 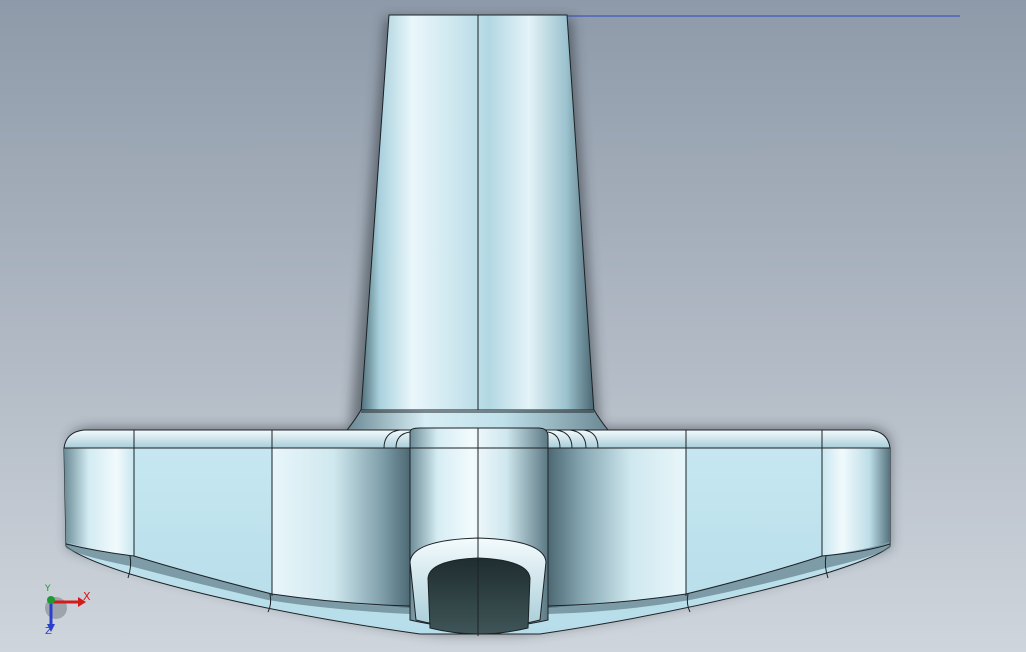 What do you see at coordinates (477, 420) in the screenshot?
I see `stem-collar` at bounding box center [477, 420].